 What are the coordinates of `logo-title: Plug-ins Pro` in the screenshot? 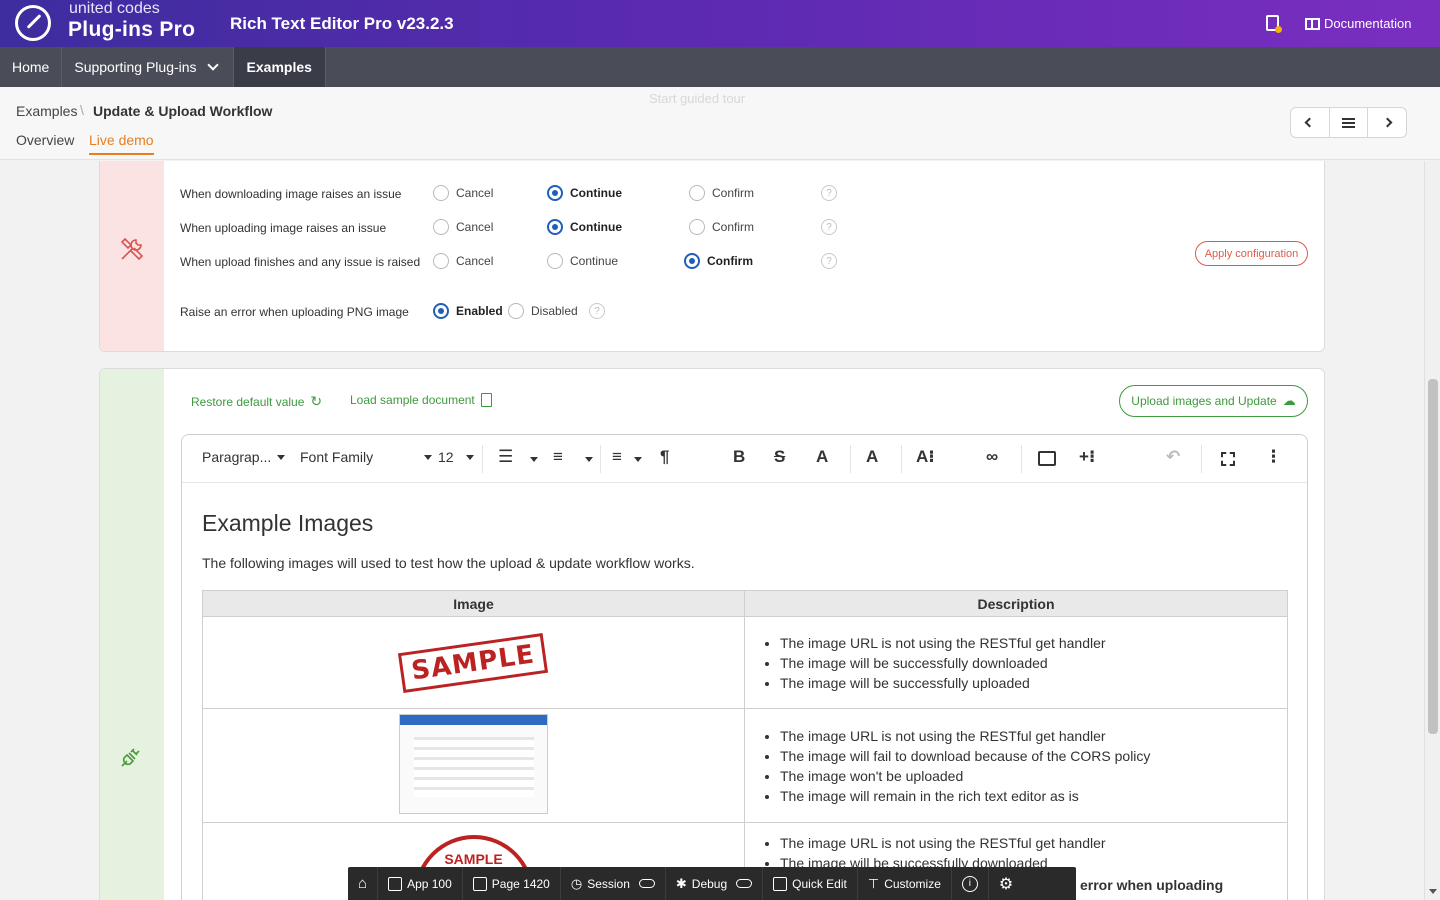 It's located at (132, 29).